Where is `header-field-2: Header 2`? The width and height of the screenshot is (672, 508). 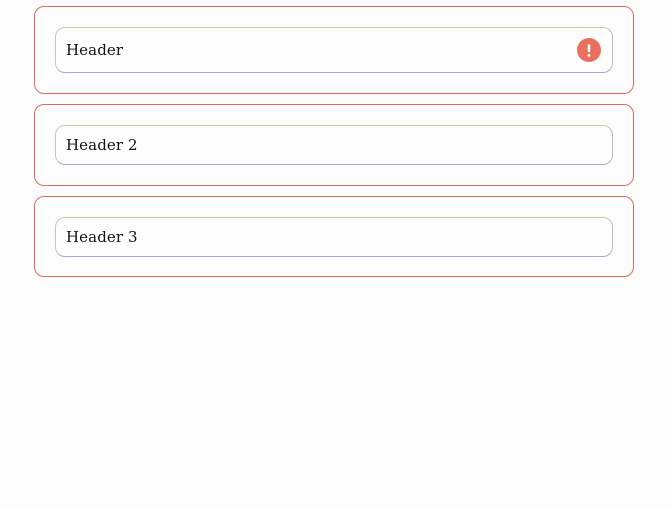
header-field-2: Header 2 is located at coordinates (334, 145).